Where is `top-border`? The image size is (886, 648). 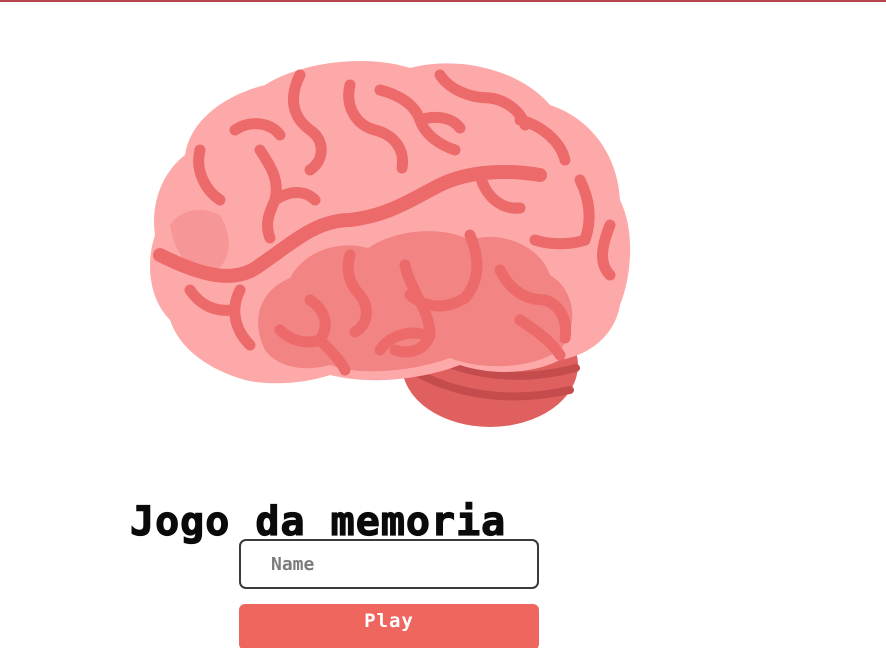
top-border is located at coordinates (443, 1).